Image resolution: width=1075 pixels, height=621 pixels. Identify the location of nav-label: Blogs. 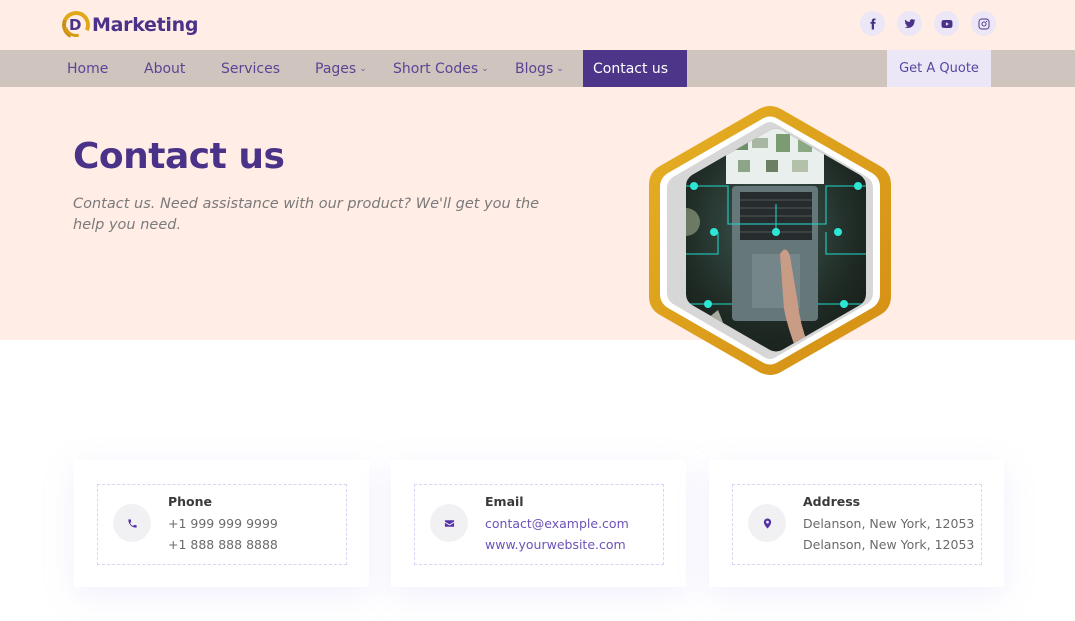
(534, 68).